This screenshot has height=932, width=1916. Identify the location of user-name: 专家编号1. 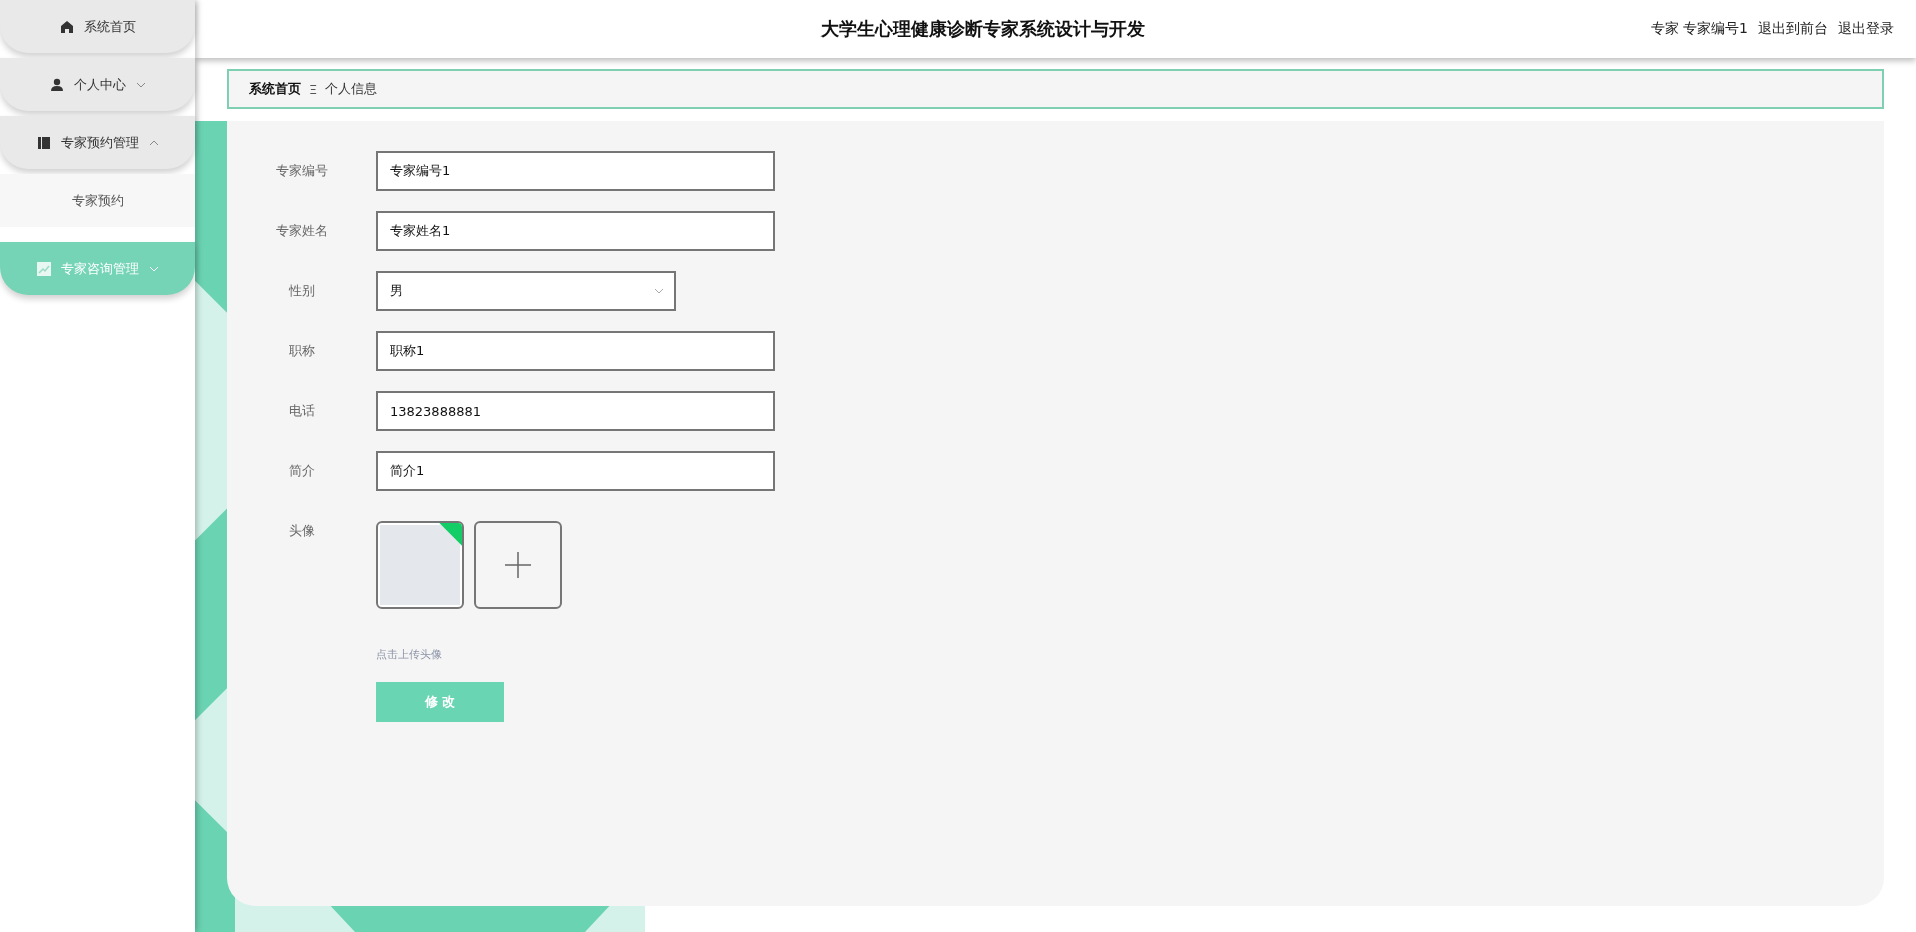
(1715, 29).